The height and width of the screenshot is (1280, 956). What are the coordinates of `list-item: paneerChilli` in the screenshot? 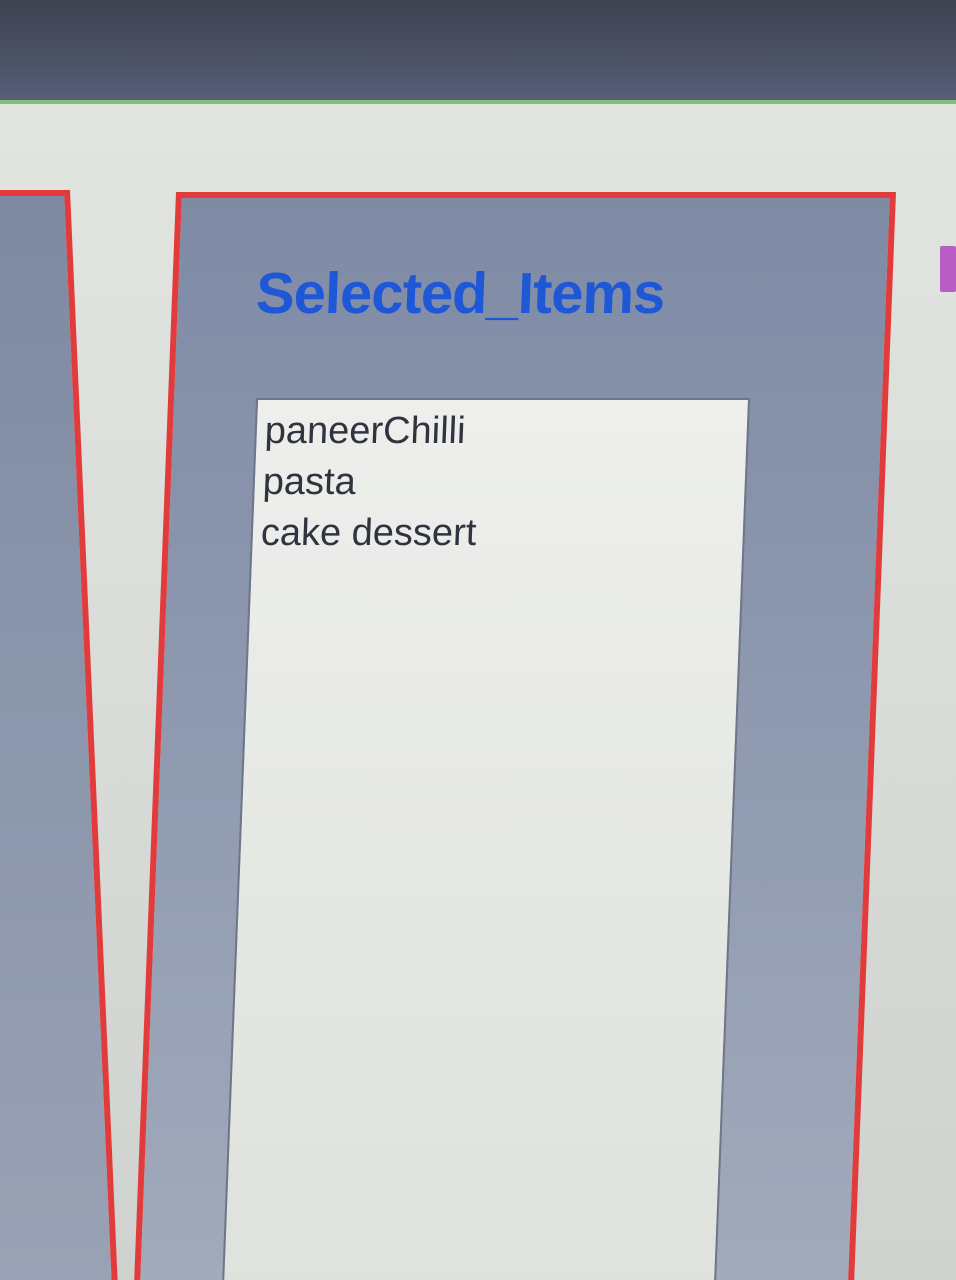 It's located at (502, 431).